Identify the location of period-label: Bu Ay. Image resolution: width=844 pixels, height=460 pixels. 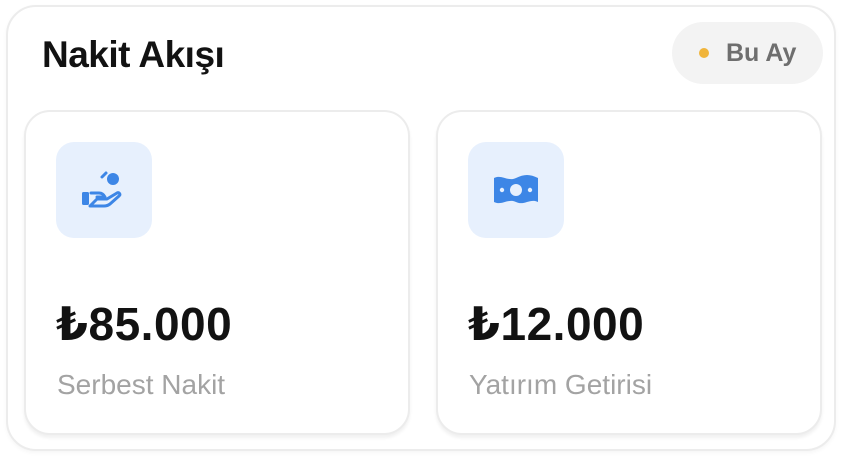
(761, 52).